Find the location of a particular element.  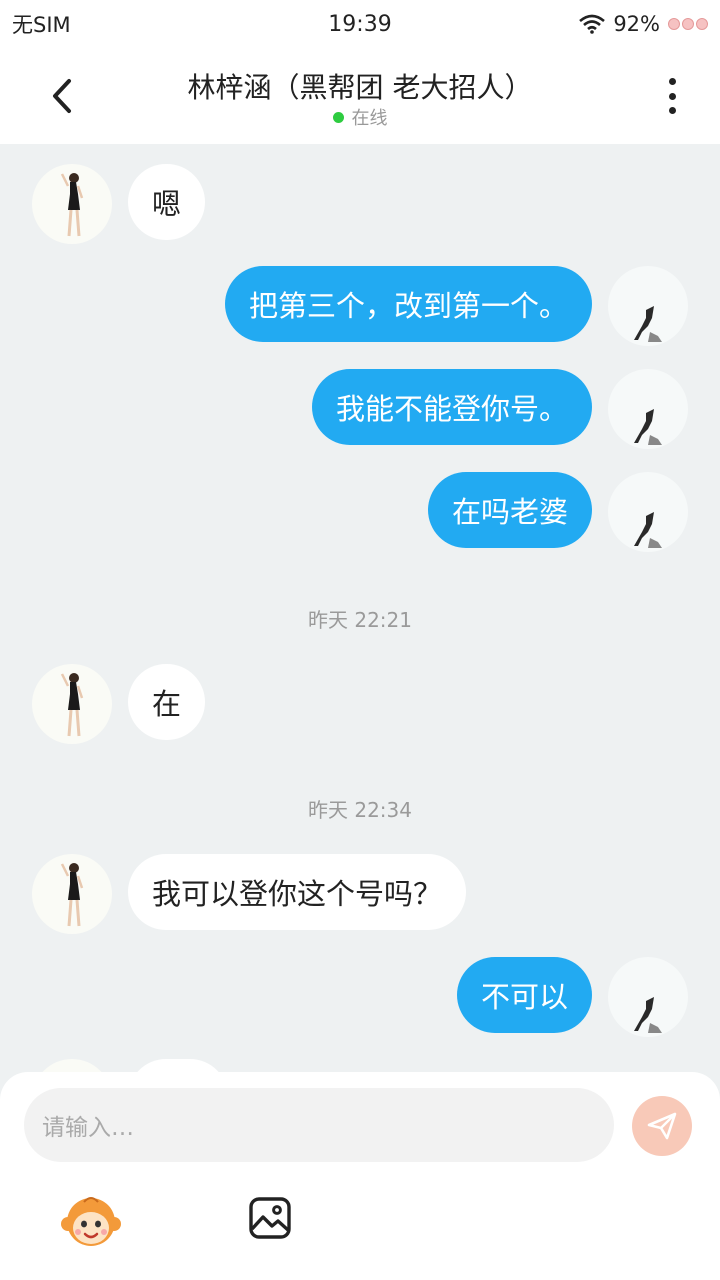

incoming-message-bubble: 在 is located at coordinates (167, 702).